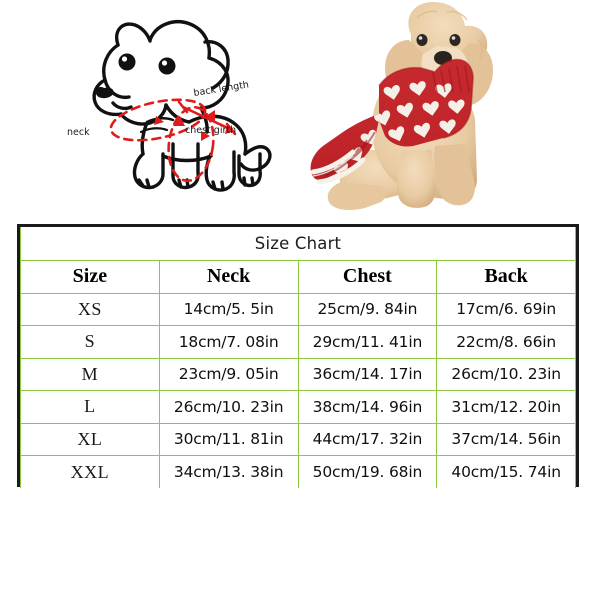  What do you see at coordinates (506, 471) in the screenshot?
I see `cell-back: 40cm/15. 74in` at bounding box center [506, 471].